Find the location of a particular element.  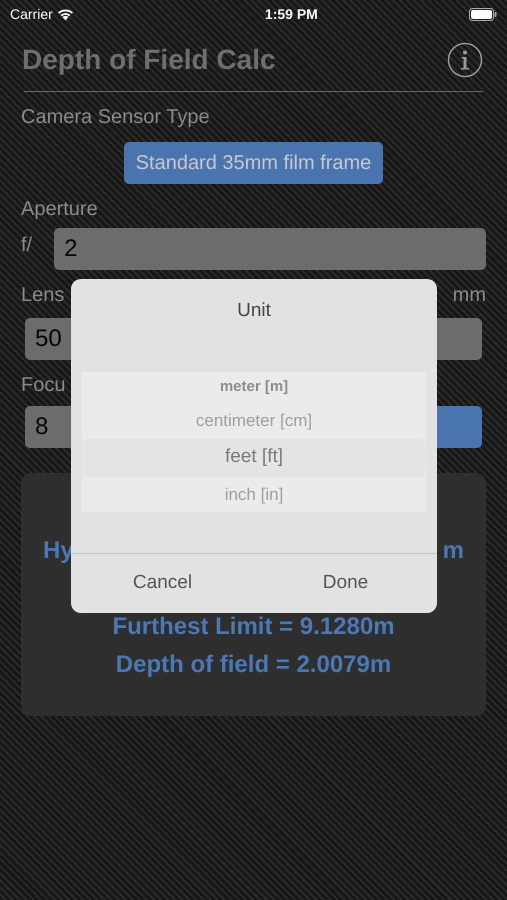

f-stop-prefix: f/ is located at coordinates (26, 245).